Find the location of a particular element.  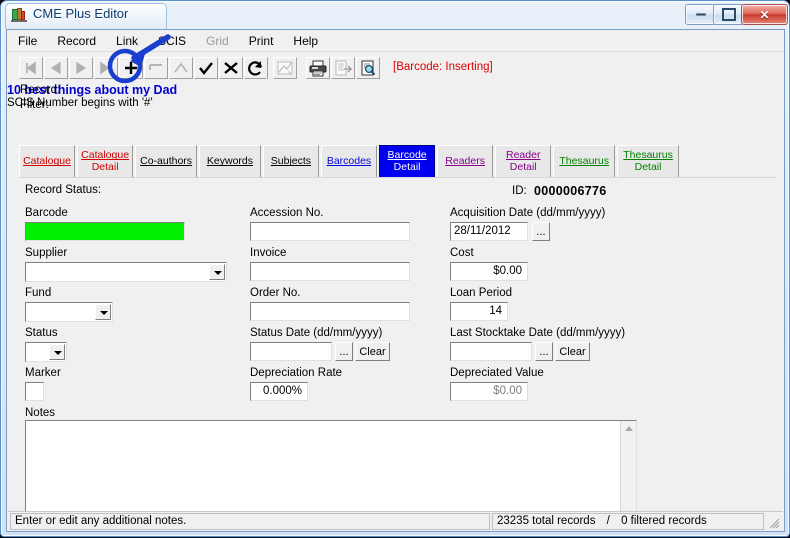

previous-record-button is located at coordinates (56, 68).